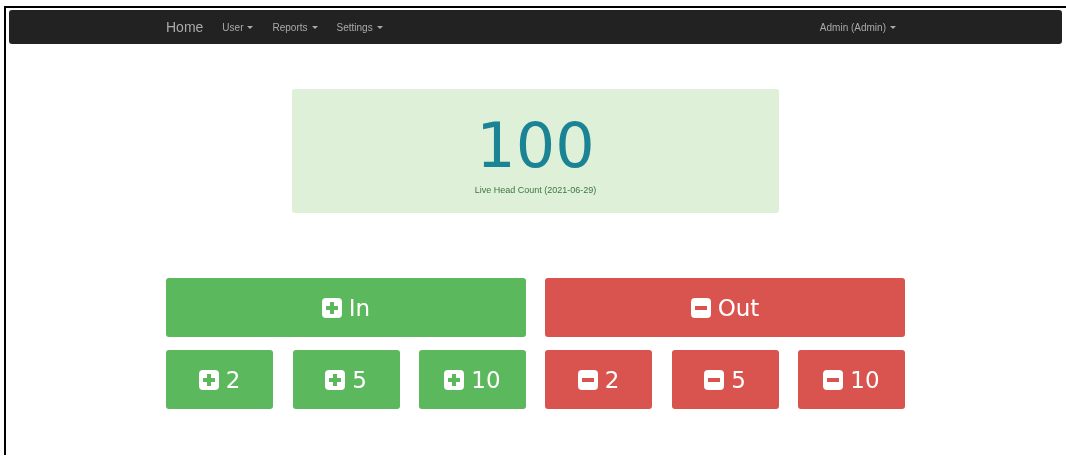  What do you see at coordinates (359, 27) in the screenshot?
I see `nav-menu: Settings` at bounding box center [359, 27].